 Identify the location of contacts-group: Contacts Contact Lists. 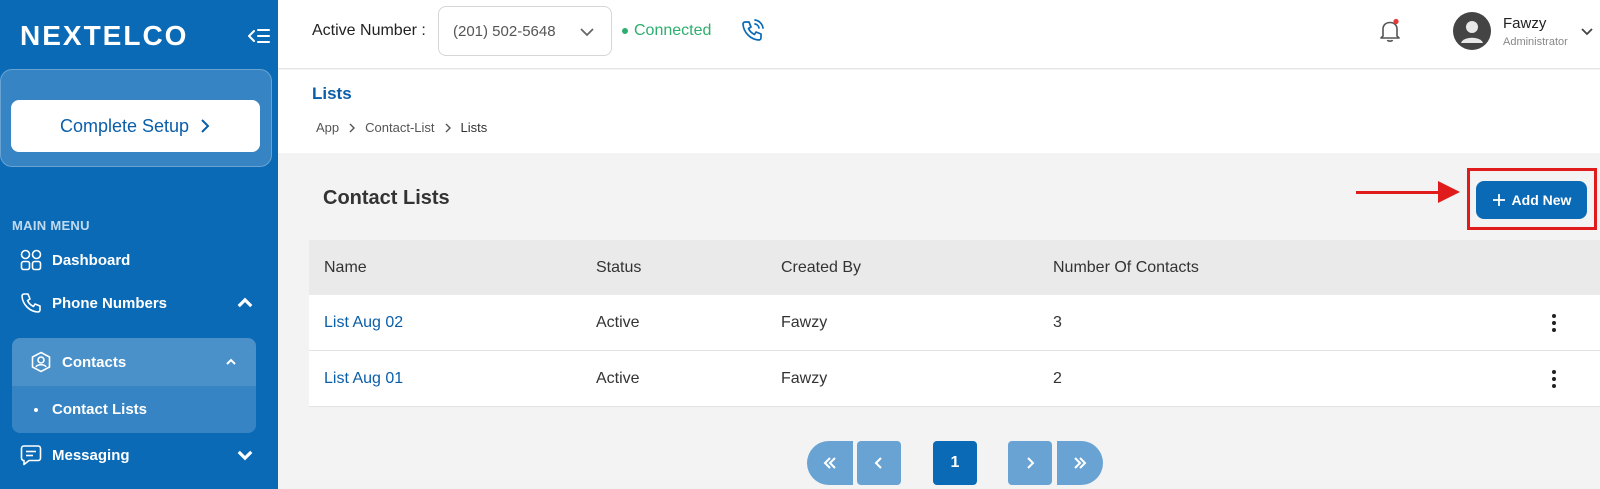
(134, 385).